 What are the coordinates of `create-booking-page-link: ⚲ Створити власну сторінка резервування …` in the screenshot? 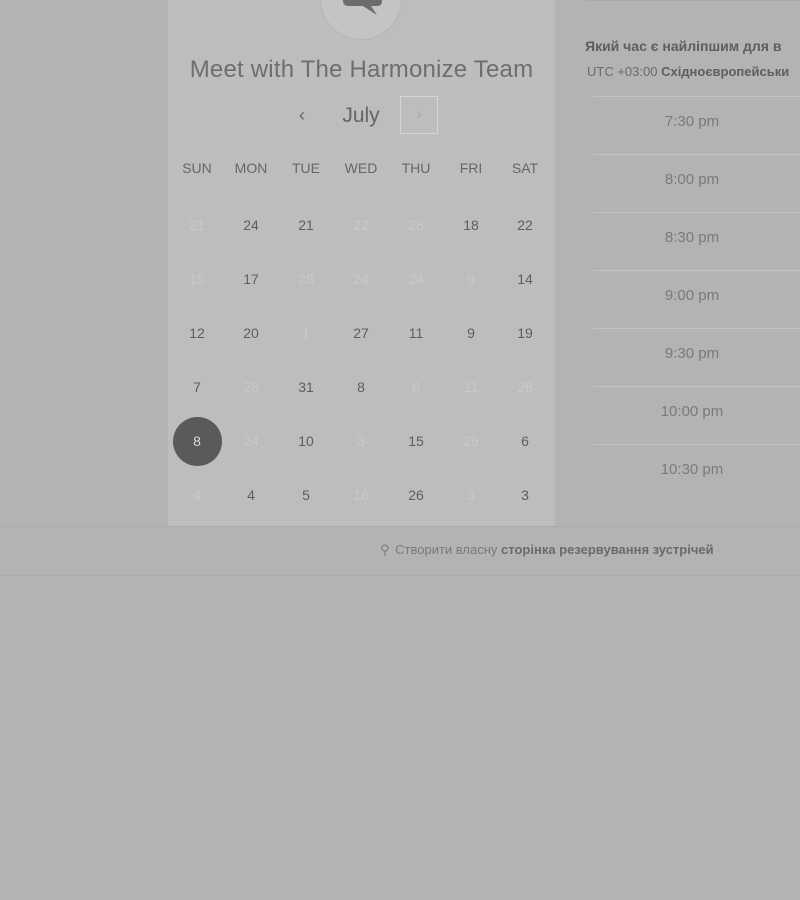 It's located at (547, 551).